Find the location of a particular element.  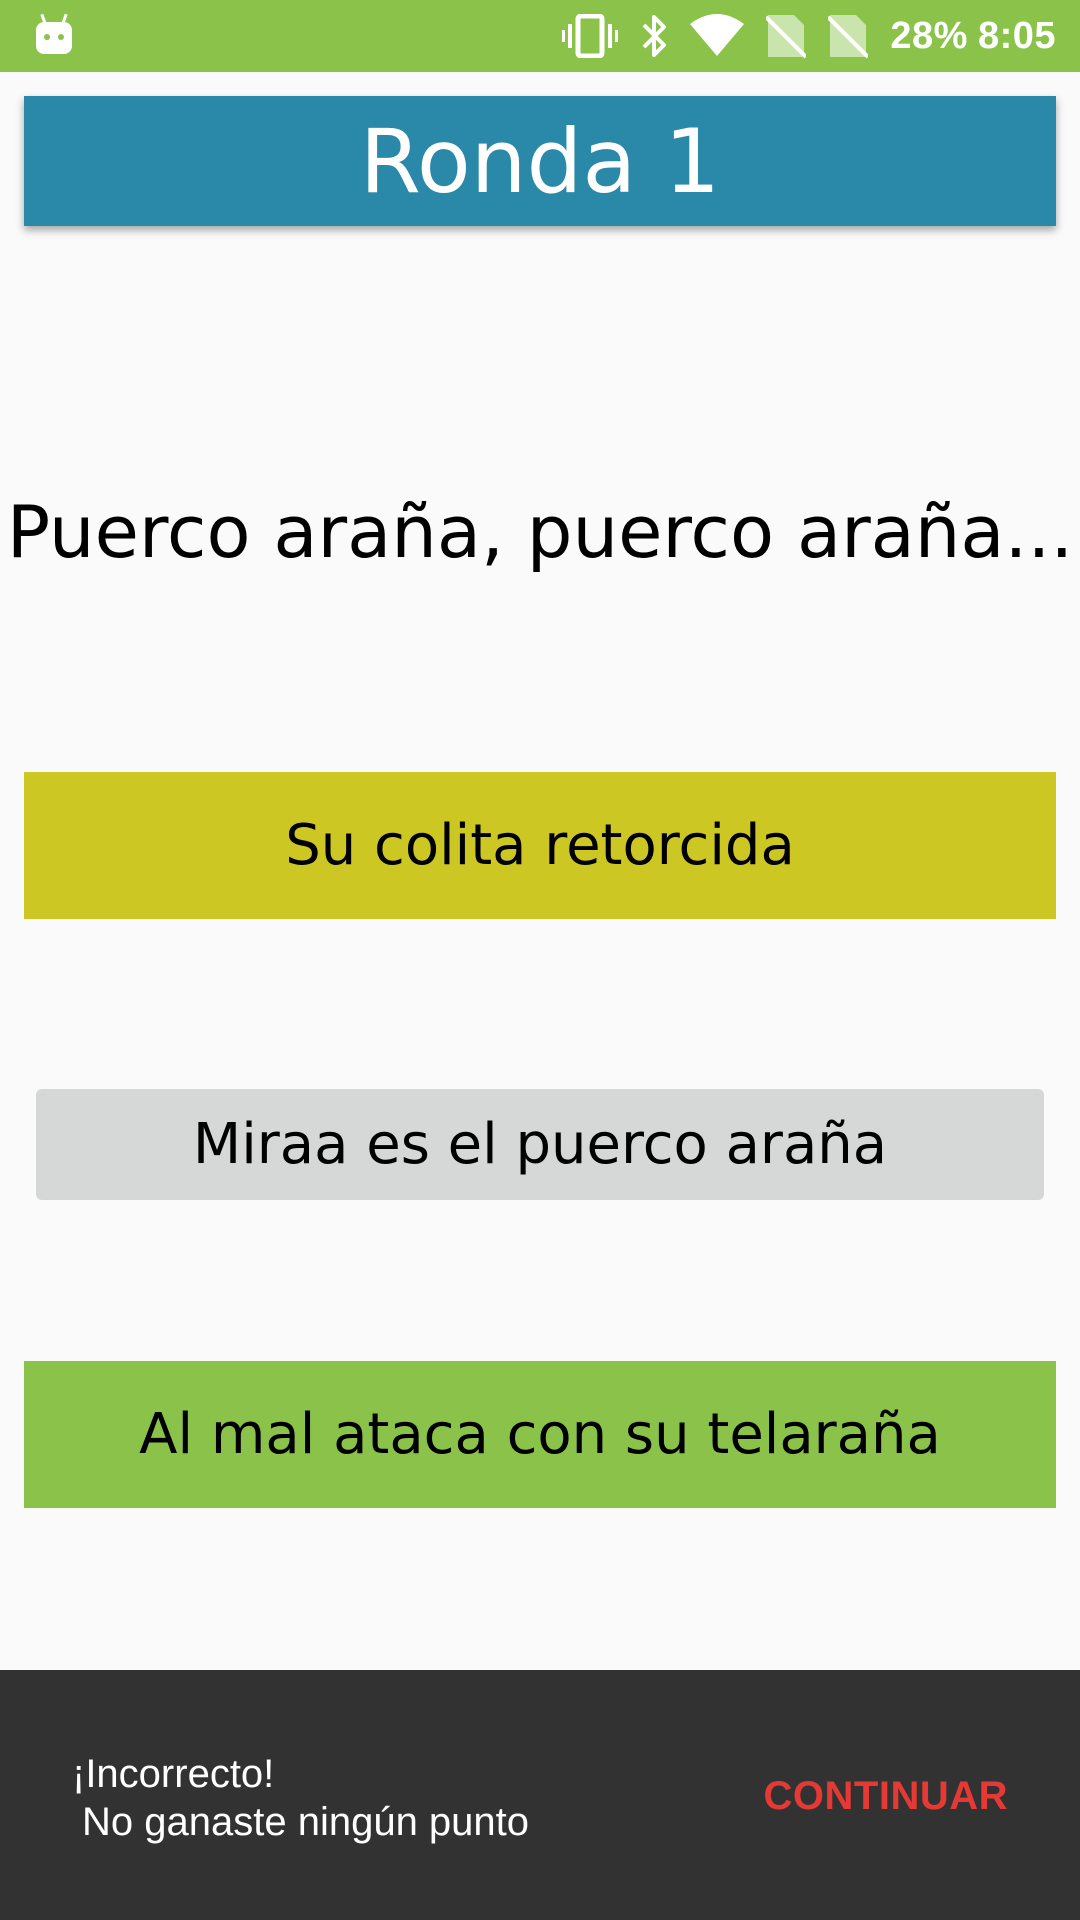

answer-option-label: Al mal ataca con su telaraña is located at coordinates (540, 1434).